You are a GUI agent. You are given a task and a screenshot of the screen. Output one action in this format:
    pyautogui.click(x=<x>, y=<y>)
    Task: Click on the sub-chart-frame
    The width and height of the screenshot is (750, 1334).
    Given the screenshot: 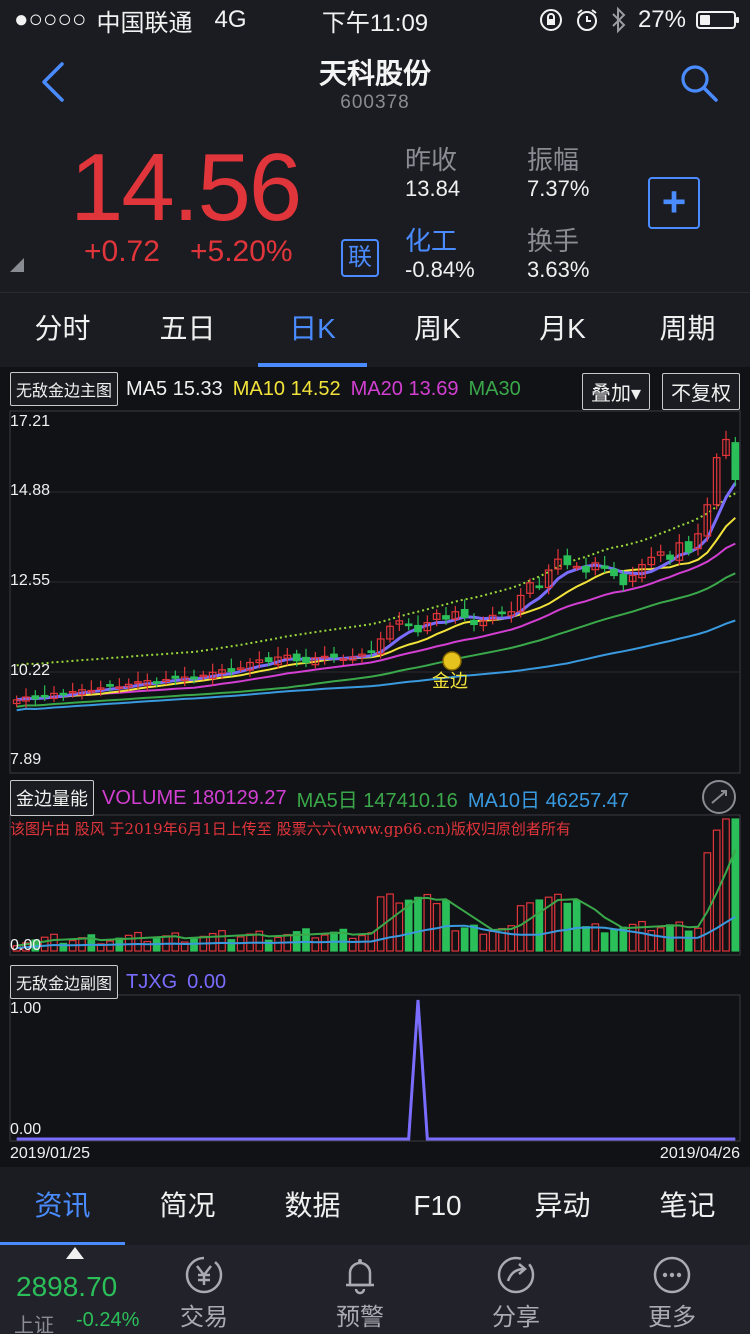 What is the action you would take?
    pyautogui.click(x=375, y=1068)
    